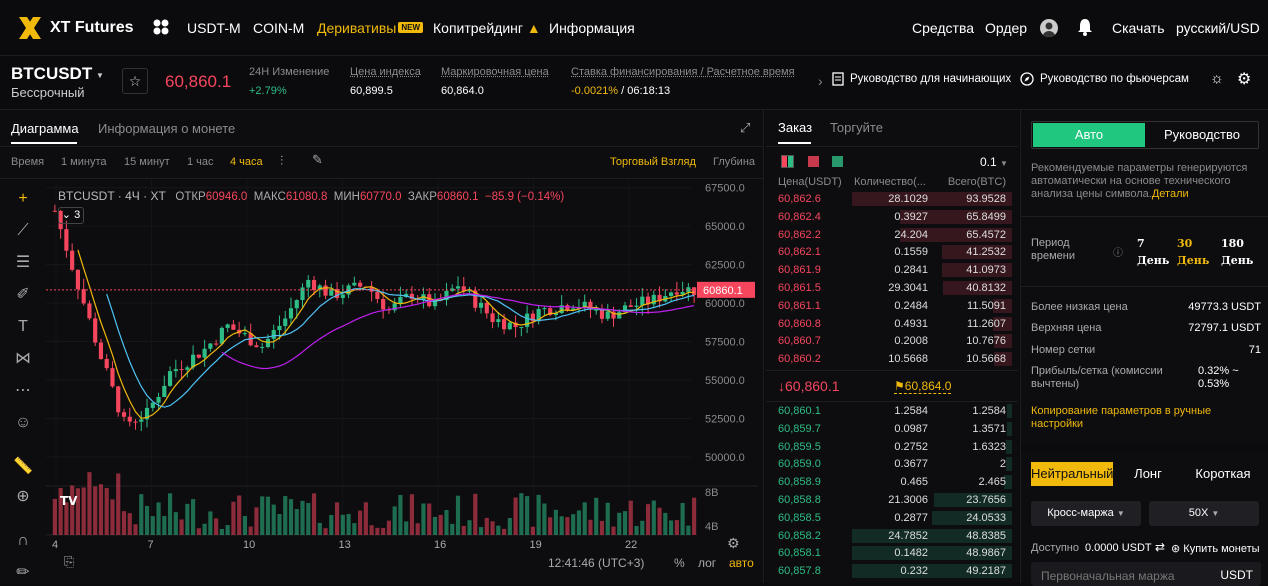 Image resolution: width=1268 pixels, height=586 pixels. I want to click on bid-row: 60,858.8 21.3006 23.7656, so click(892, 500).